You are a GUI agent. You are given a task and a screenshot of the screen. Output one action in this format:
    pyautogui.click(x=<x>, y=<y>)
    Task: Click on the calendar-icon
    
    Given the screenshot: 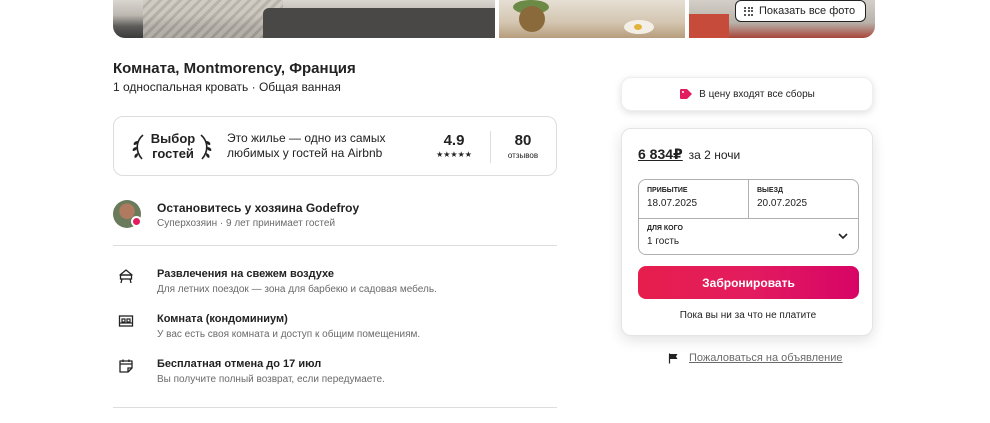 What is the action you would take?
    pyautogui.click(x=126, y=366)
    